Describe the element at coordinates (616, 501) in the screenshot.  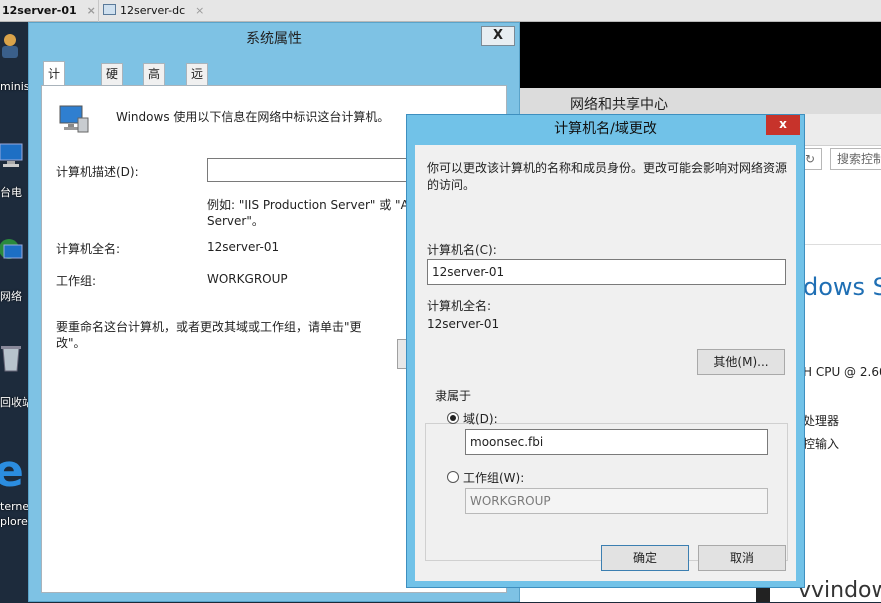
I see `workgroup-input: WORKGROUP` at that location.